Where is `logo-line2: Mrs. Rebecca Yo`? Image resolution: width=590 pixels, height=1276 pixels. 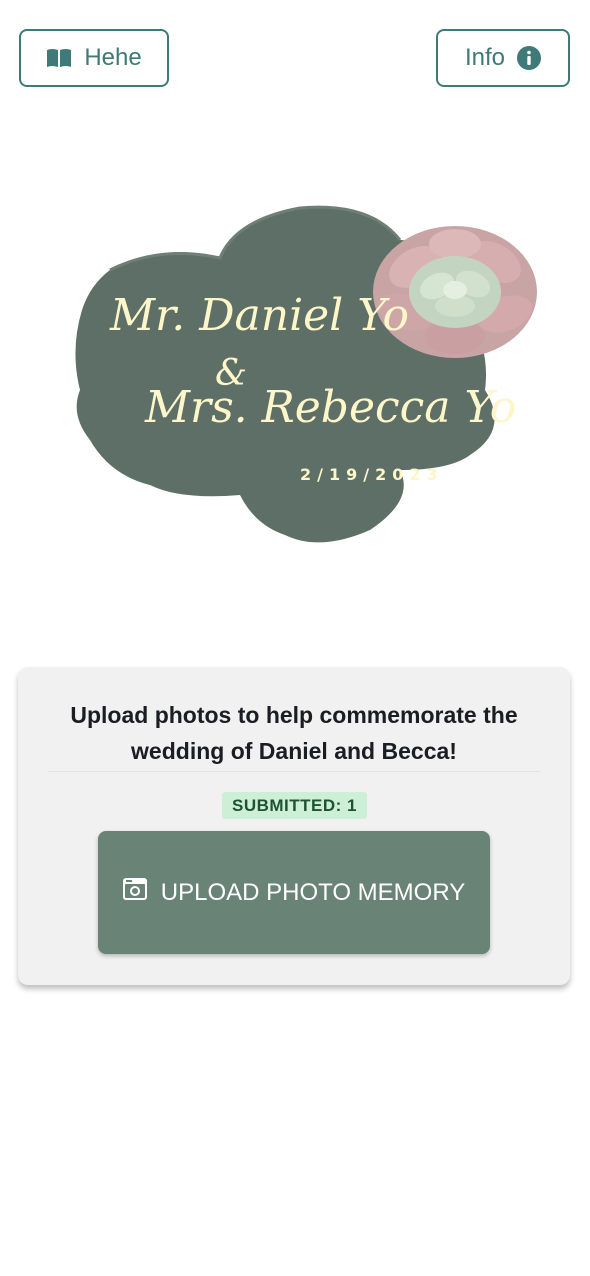
logo-line2: Mrs. Rebecca Yo is located at coordinates (330, 407).